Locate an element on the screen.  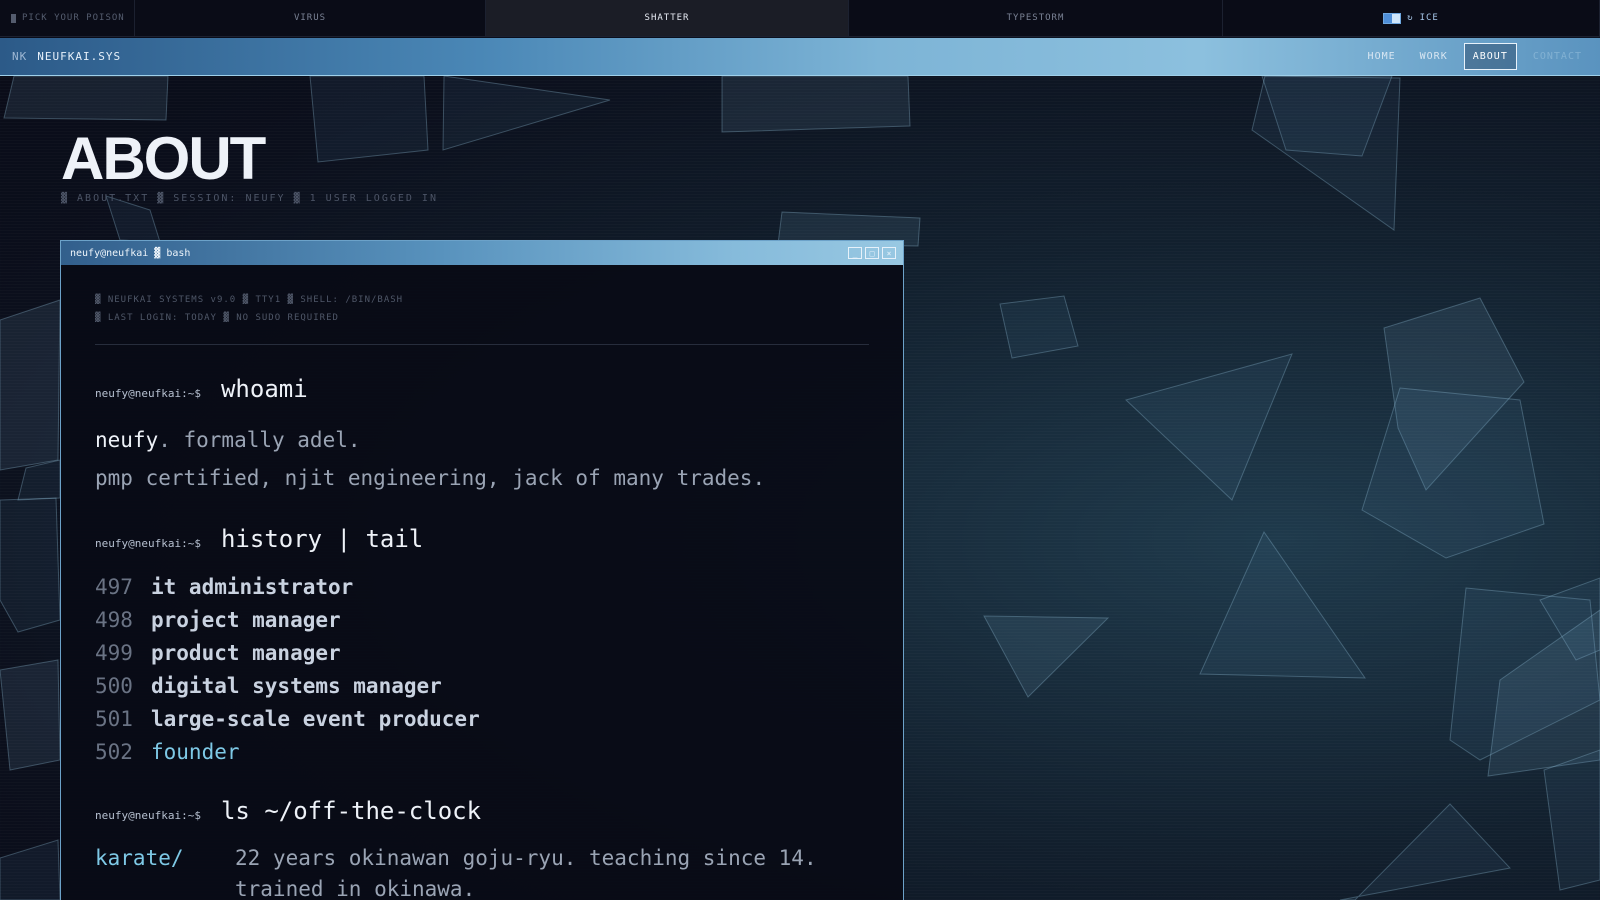
nav-link-contact: CONTACT is located at coordinates (1557, 56).